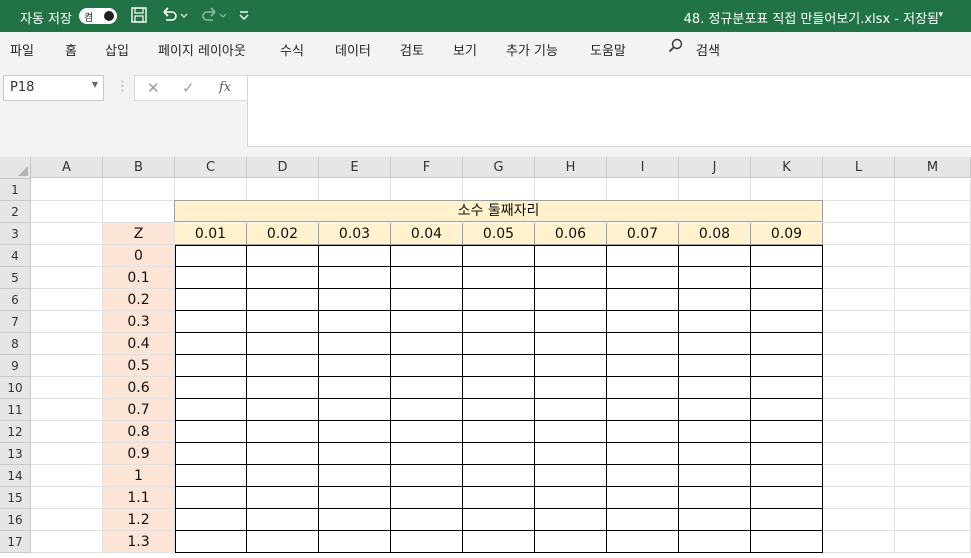 The image size is (971, 558). I want to click on autosave-toggle: 켬, so click(98, 16).